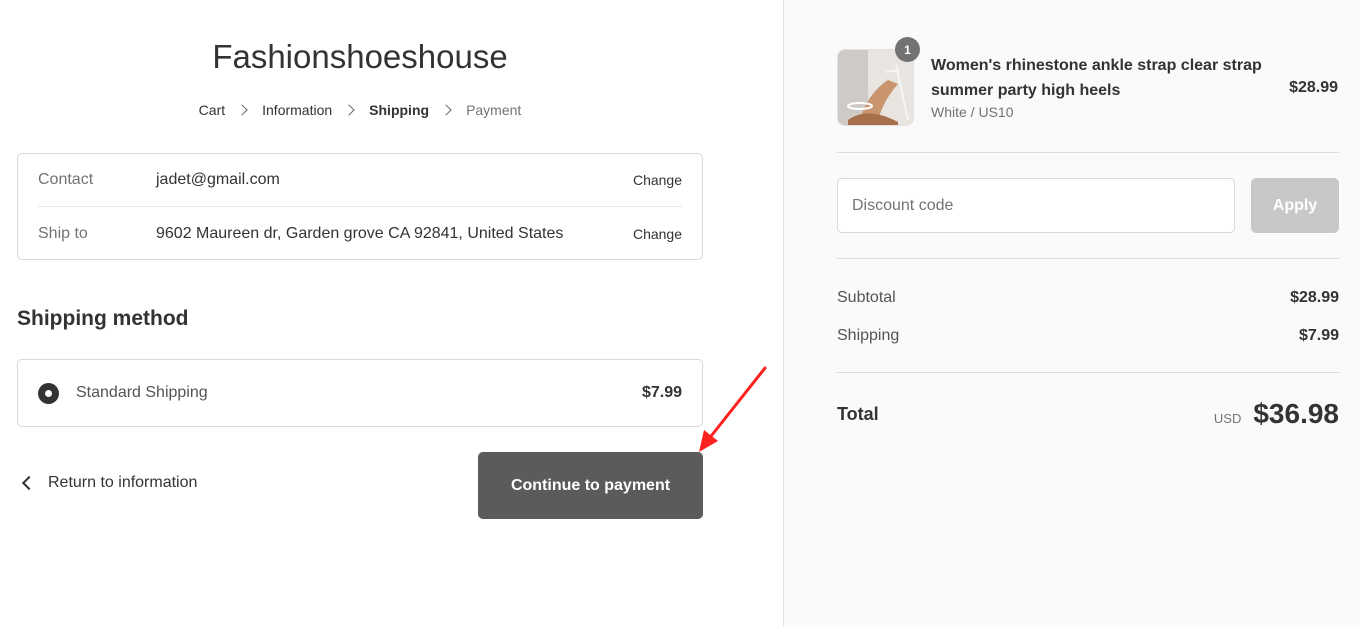  What do you see at coordinates (1295, 205) in the screenshot?
I see `apply-discount-button: Apply` at bounding box center [1295, 205].